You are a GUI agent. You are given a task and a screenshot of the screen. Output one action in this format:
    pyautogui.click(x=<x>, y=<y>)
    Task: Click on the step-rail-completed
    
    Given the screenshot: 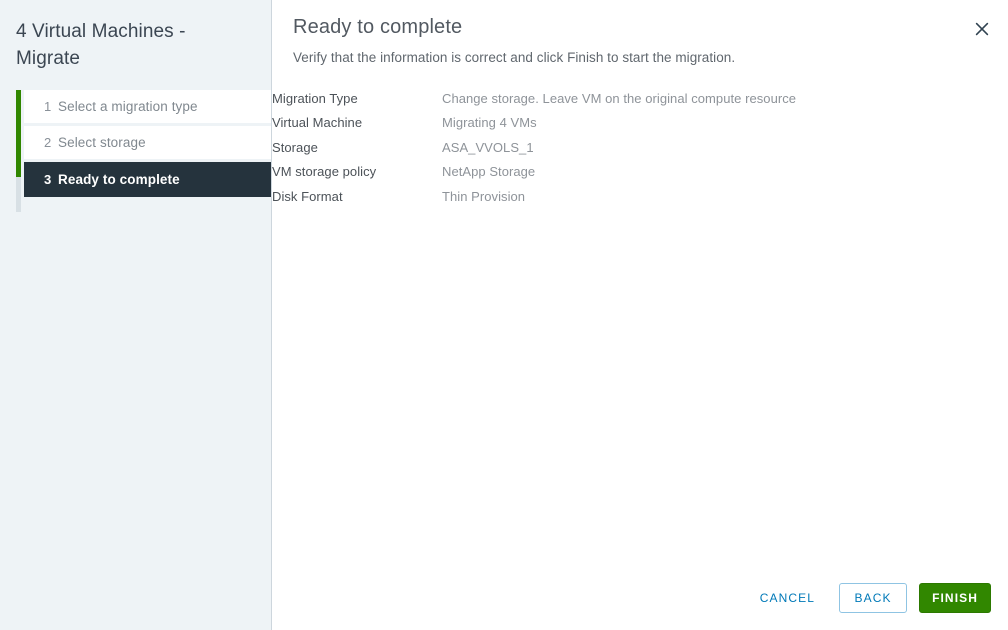 What is the action you would take?
    pyautogui.click(x=18, y=133)
    